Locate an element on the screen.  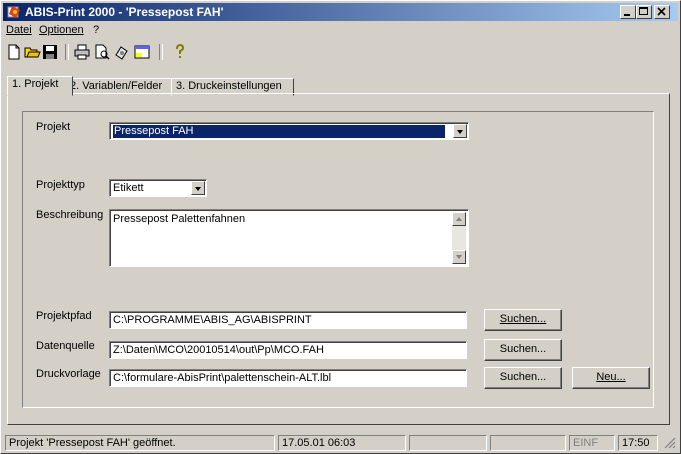
menu-datei: Datei is located at coordinates (19, 30).